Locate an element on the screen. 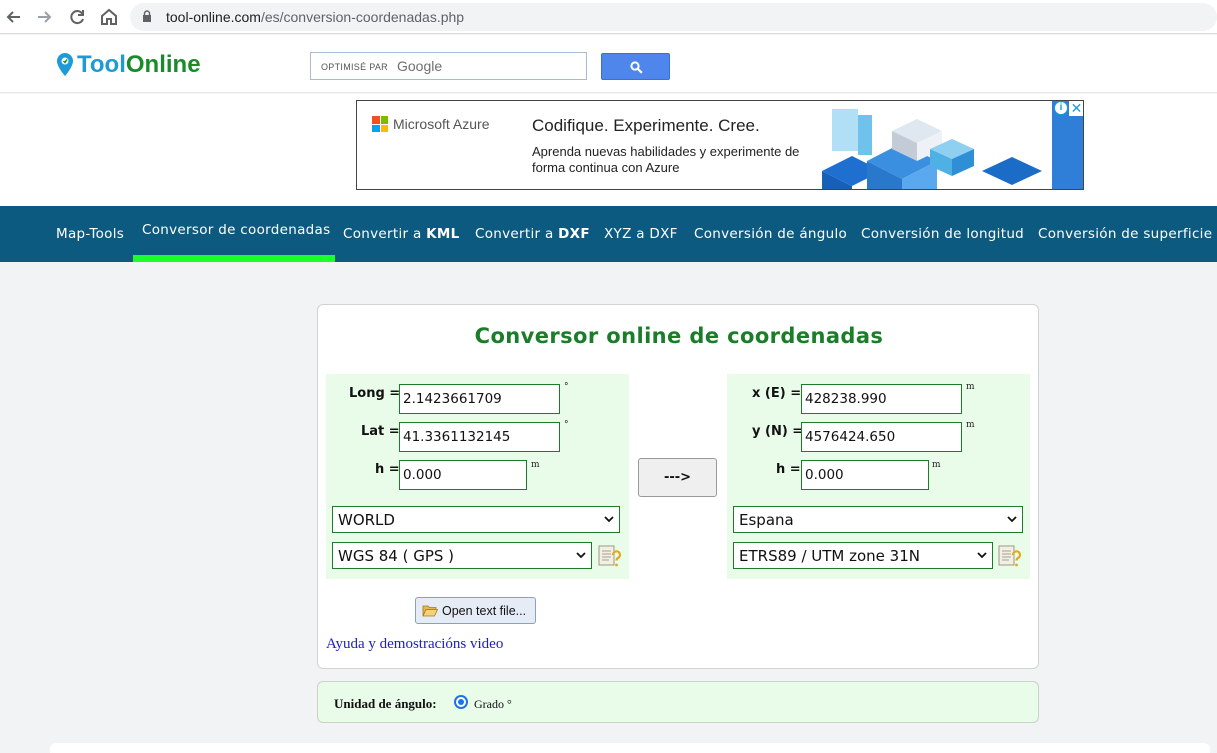 The height and width of the screenshot is (753, 1217). target-region-select: Espana is located at coordinates (878, 519).